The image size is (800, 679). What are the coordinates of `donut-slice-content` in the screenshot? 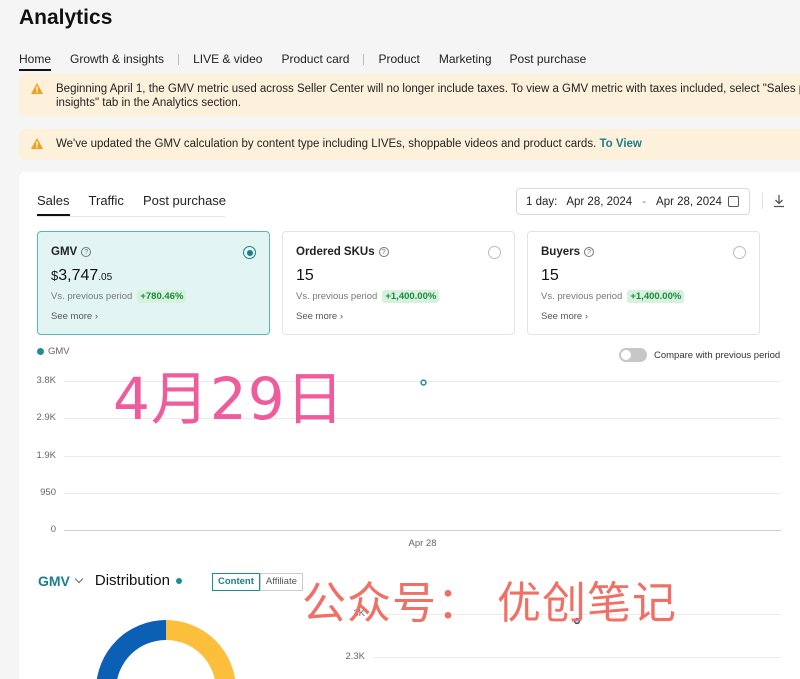 It's located at (131, 649).